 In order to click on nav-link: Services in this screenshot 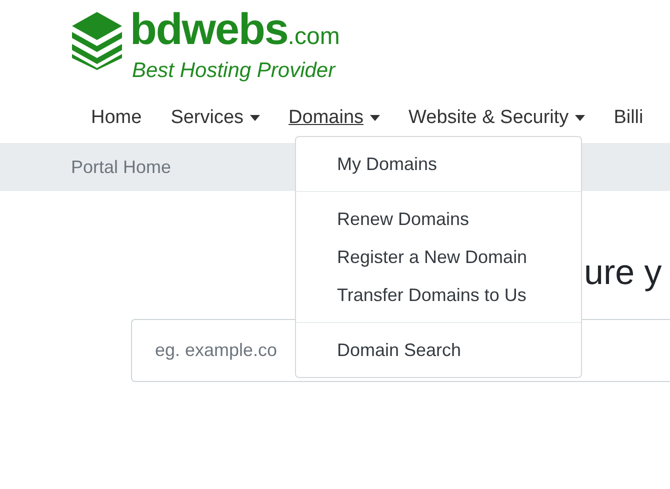, I will do `click(215, 118)`.